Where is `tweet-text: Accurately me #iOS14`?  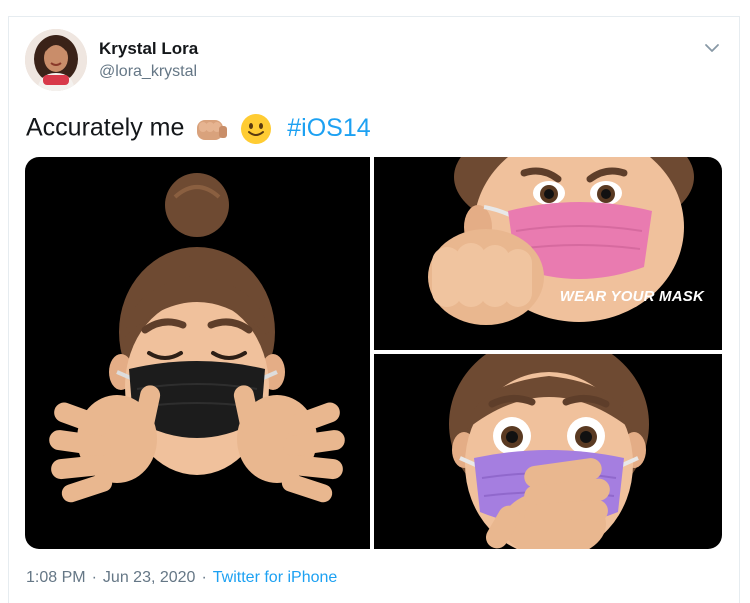
tweet-text: Accurately me #iOS14 is located at coordinates (198, 129).